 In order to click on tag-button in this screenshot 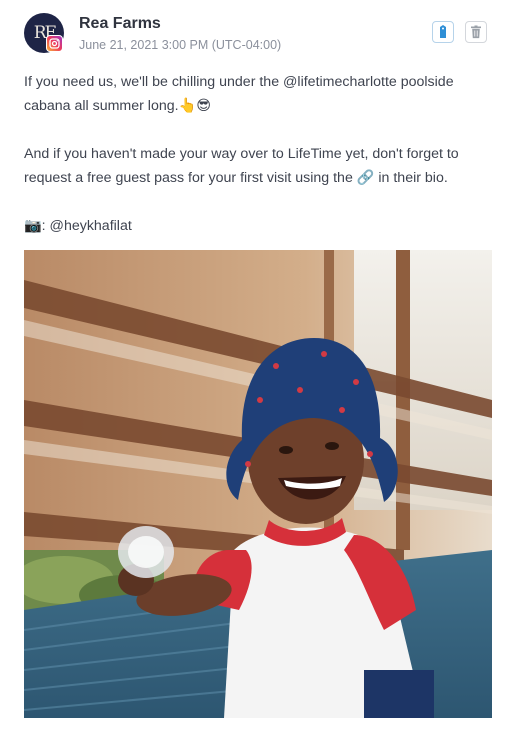, I will do `click(443, 32)`.